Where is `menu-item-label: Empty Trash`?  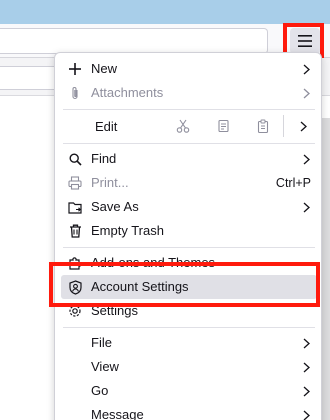
menu-item-label: Empty Trash is located at coordinates (127, 230).